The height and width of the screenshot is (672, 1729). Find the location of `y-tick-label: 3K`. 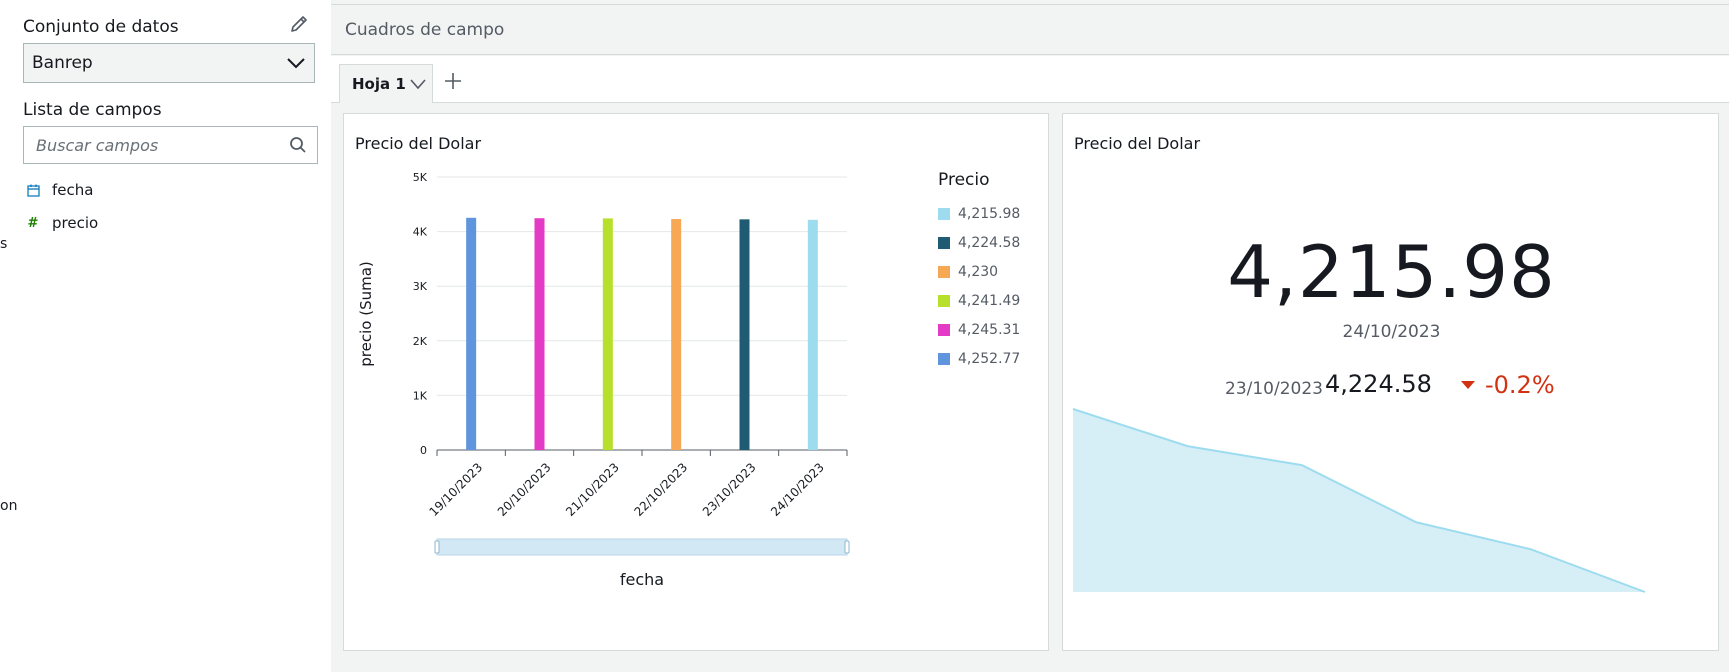

y-tick-label: 3K is located at coordinates (420, 286).